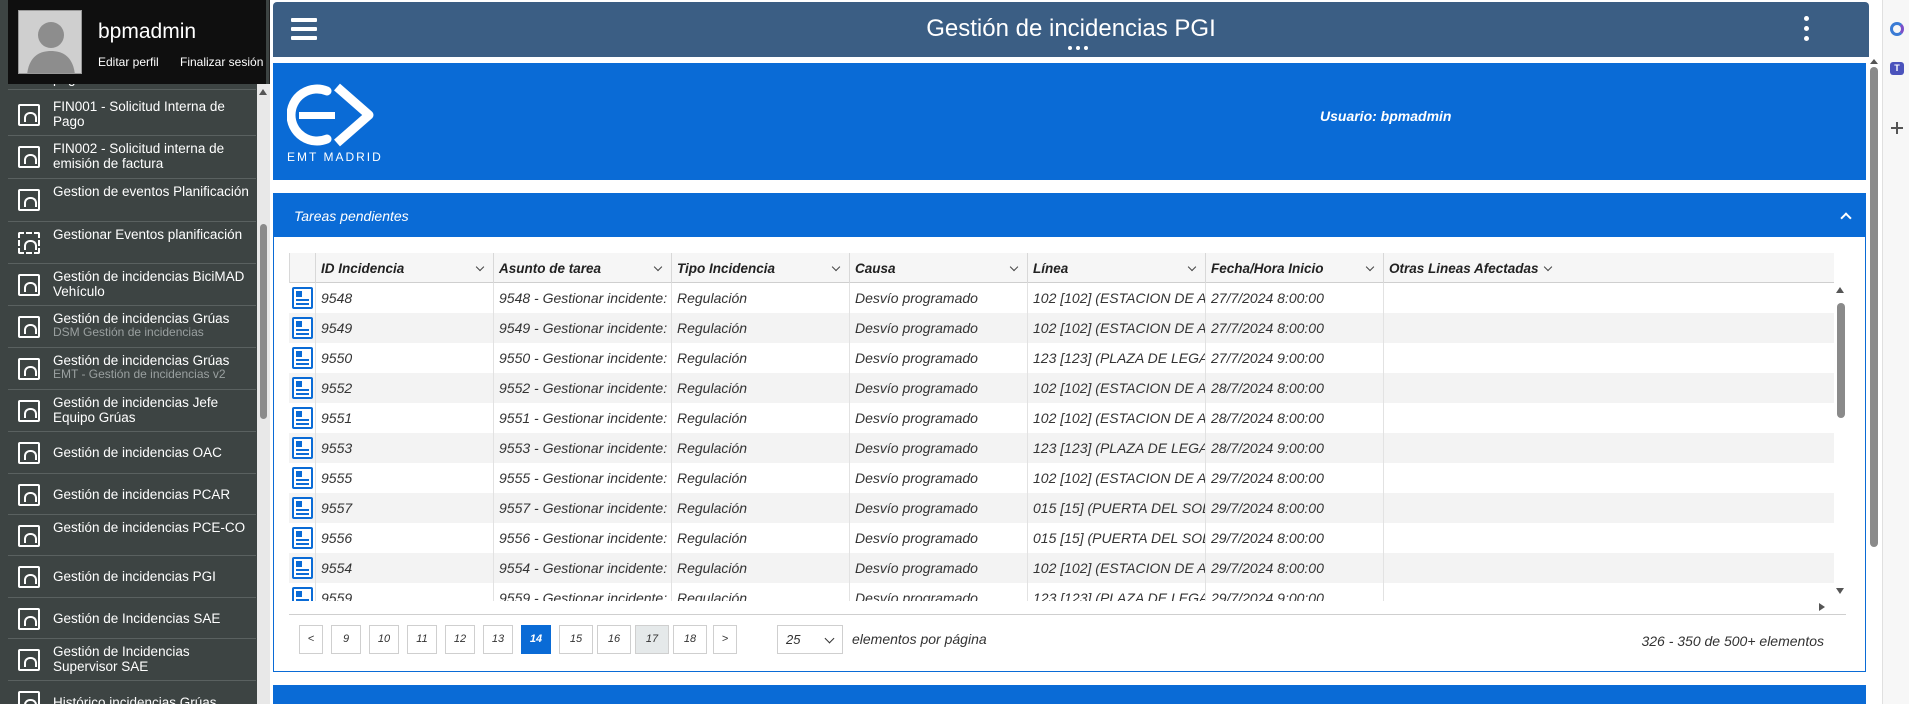  Describe the element at coordinates (404, 568) in the screenshot. I see `table-cell: 9554` at that location.